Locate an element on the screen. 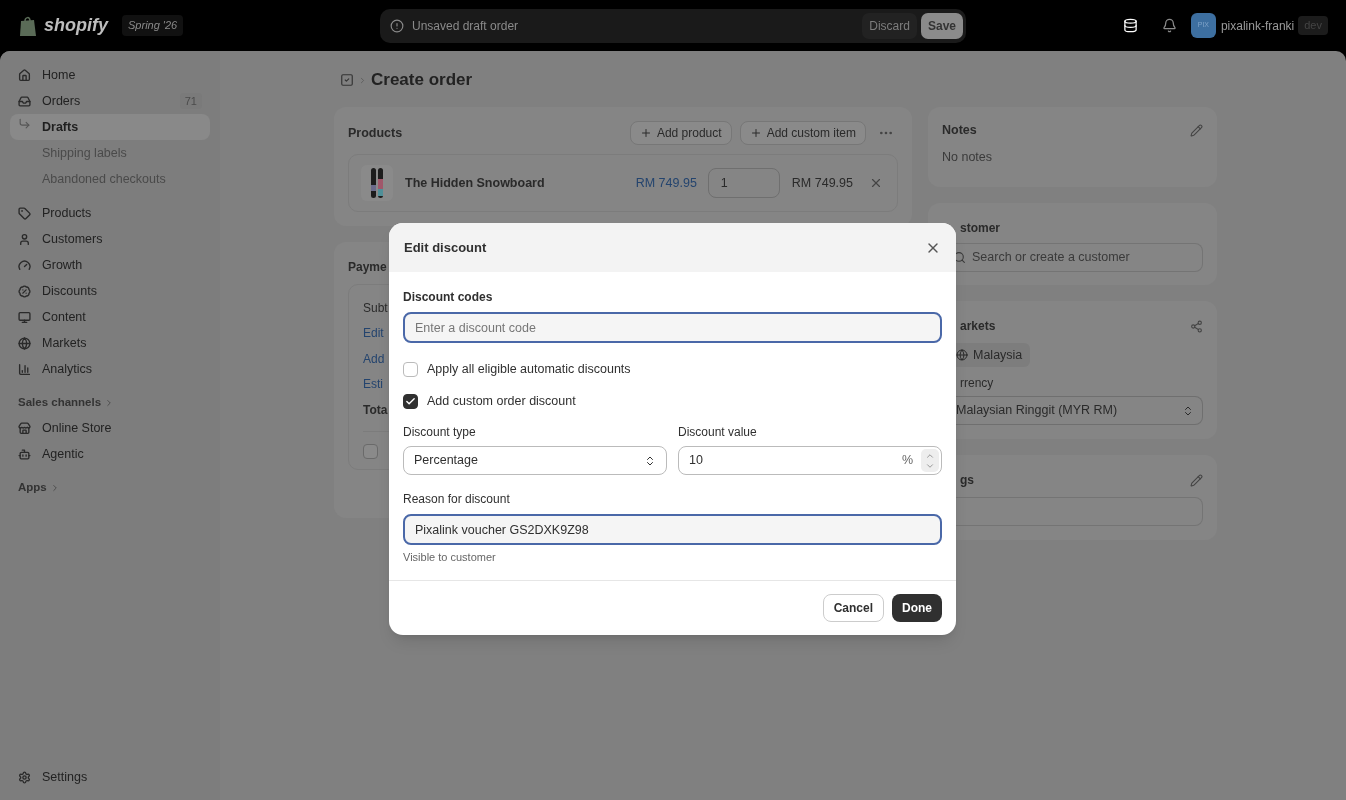  done-button: Done is located at coordinates (917, 607).